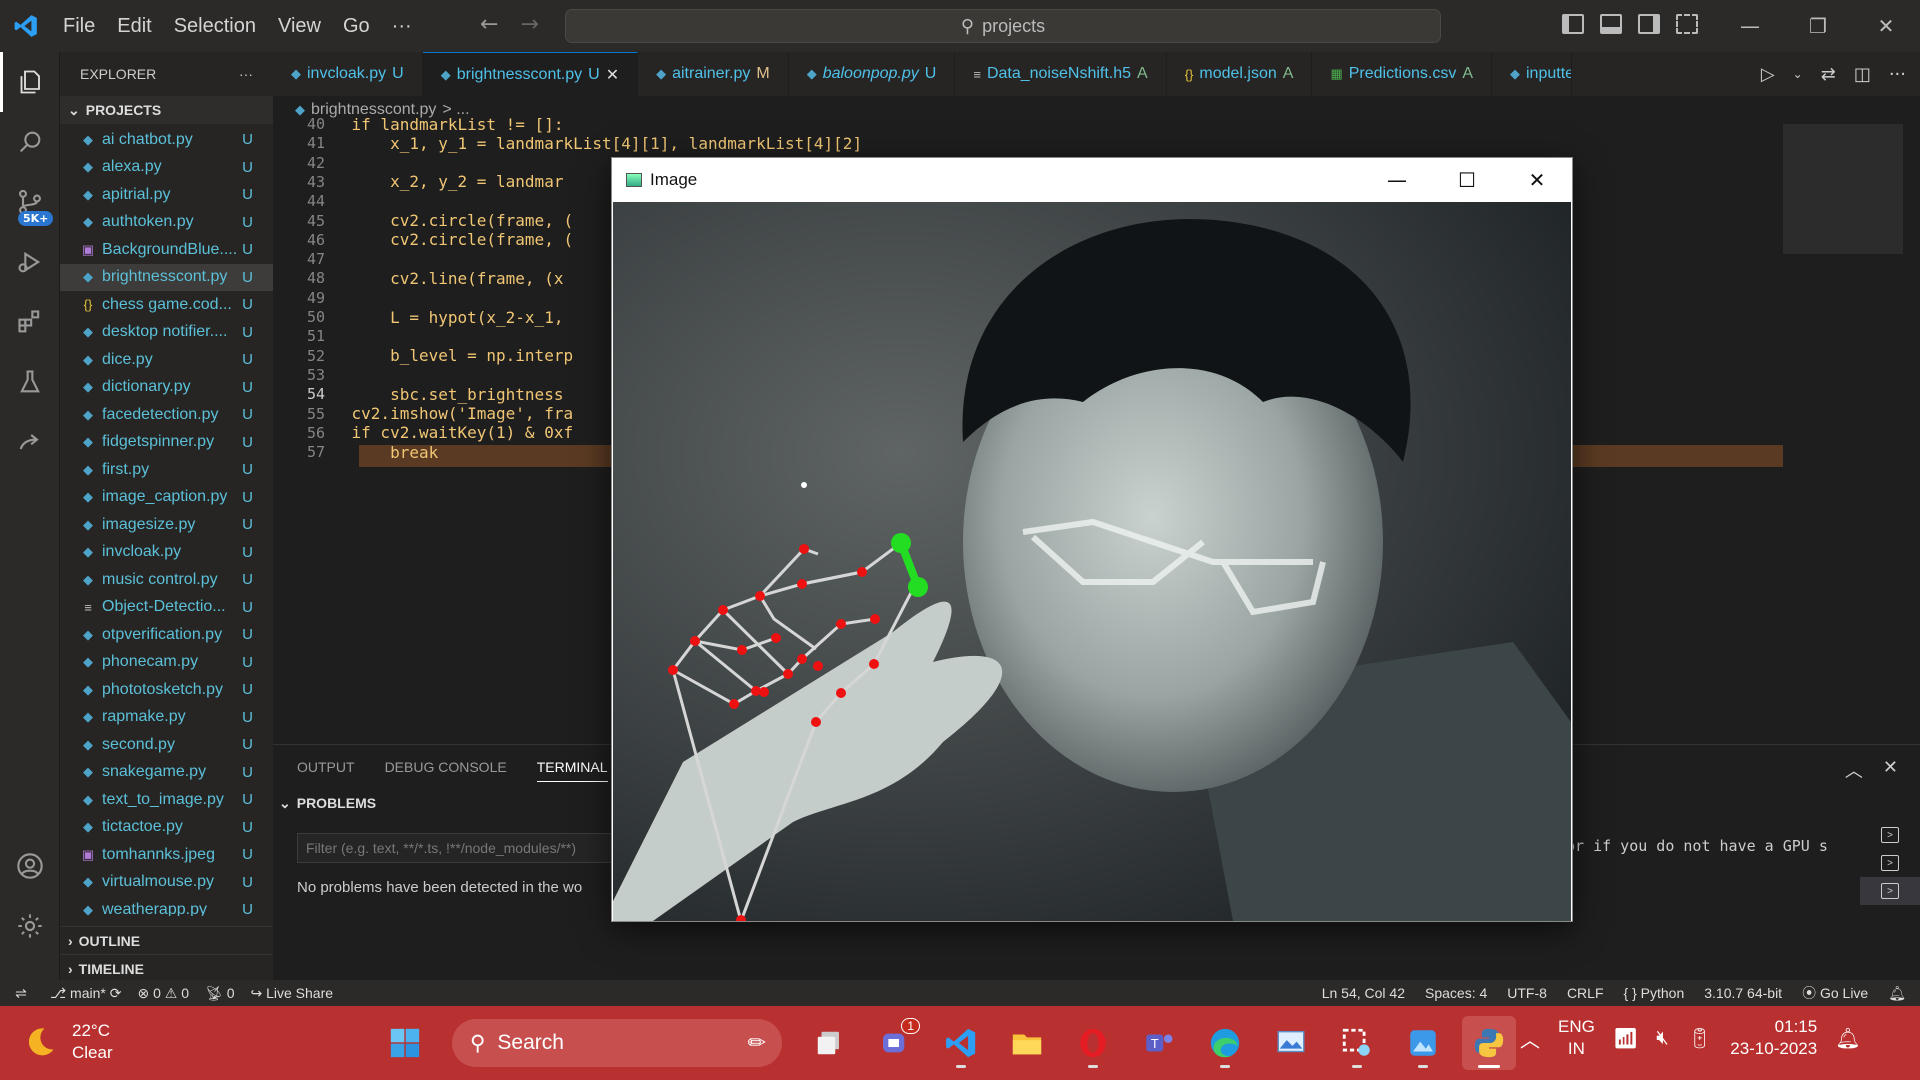 The width and height of the screenshot is (1920, 1080). What do you see at coordinates (326, 767) in the screenshot?
I see `tab-output: OUTPUT` at bounding box center [326, 767].